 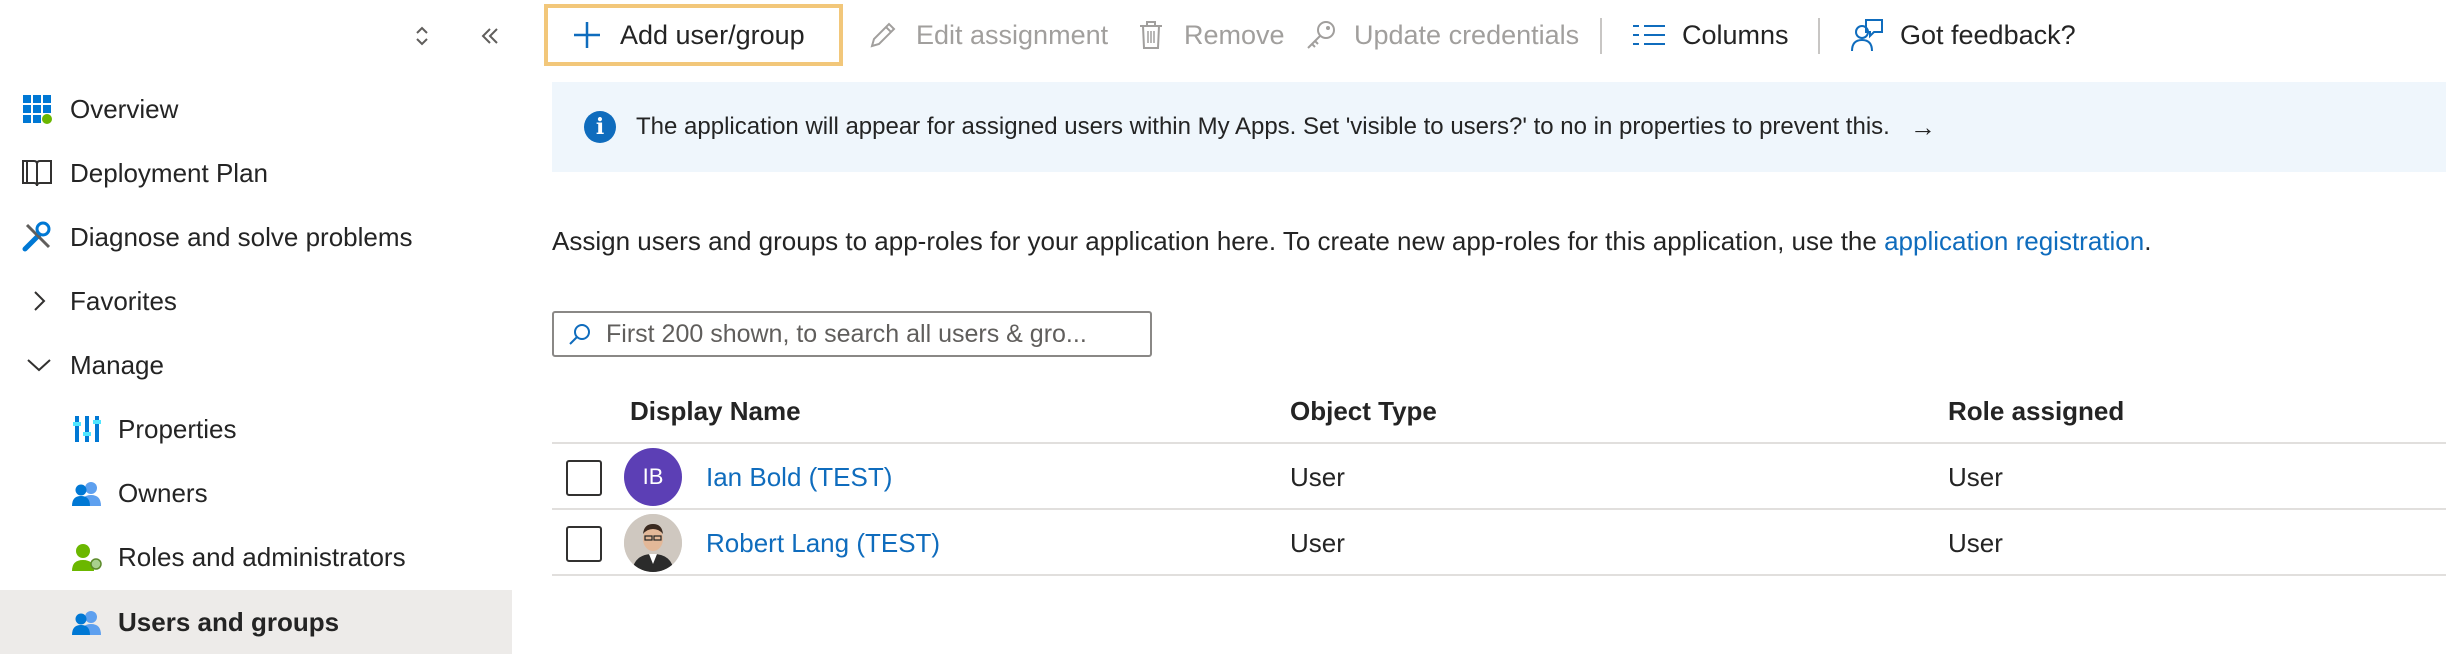 I want to click on avatar, so click(x=653, y=543).